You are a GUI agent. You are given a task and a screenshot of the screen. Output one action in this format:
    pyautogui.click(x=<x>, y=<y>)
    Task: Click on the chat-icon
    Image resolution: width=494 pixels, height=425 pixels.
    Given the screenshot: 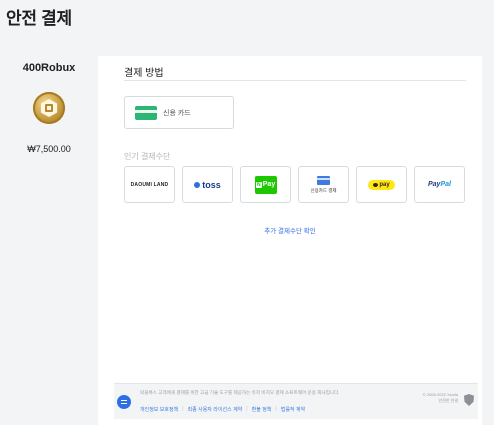 What is the action you would take?
    pyautogui.click(x=124, y=402)
    